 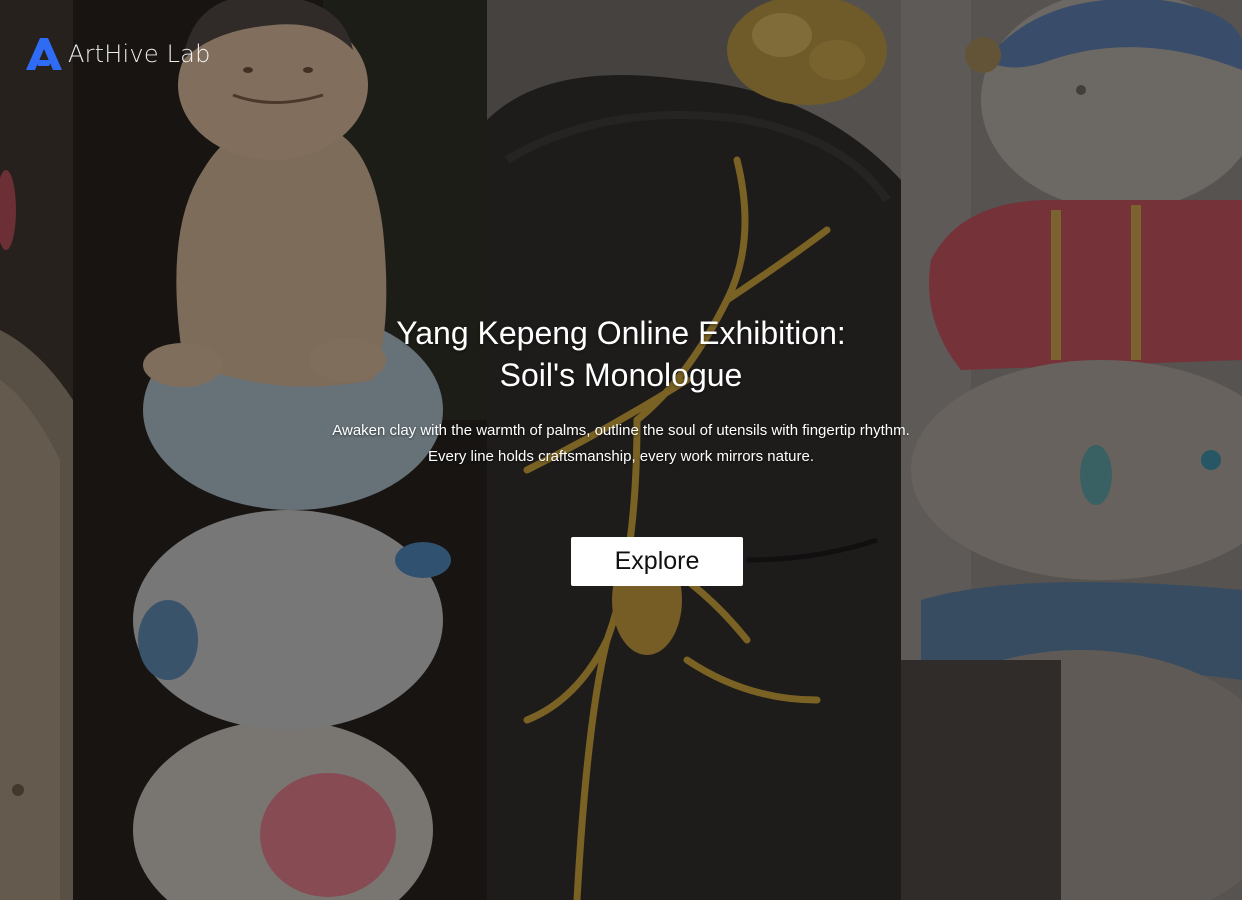 I want to click on hero-title-line-1: Yang Kepeng Online Exhibition:, so click(x=621, y=333).